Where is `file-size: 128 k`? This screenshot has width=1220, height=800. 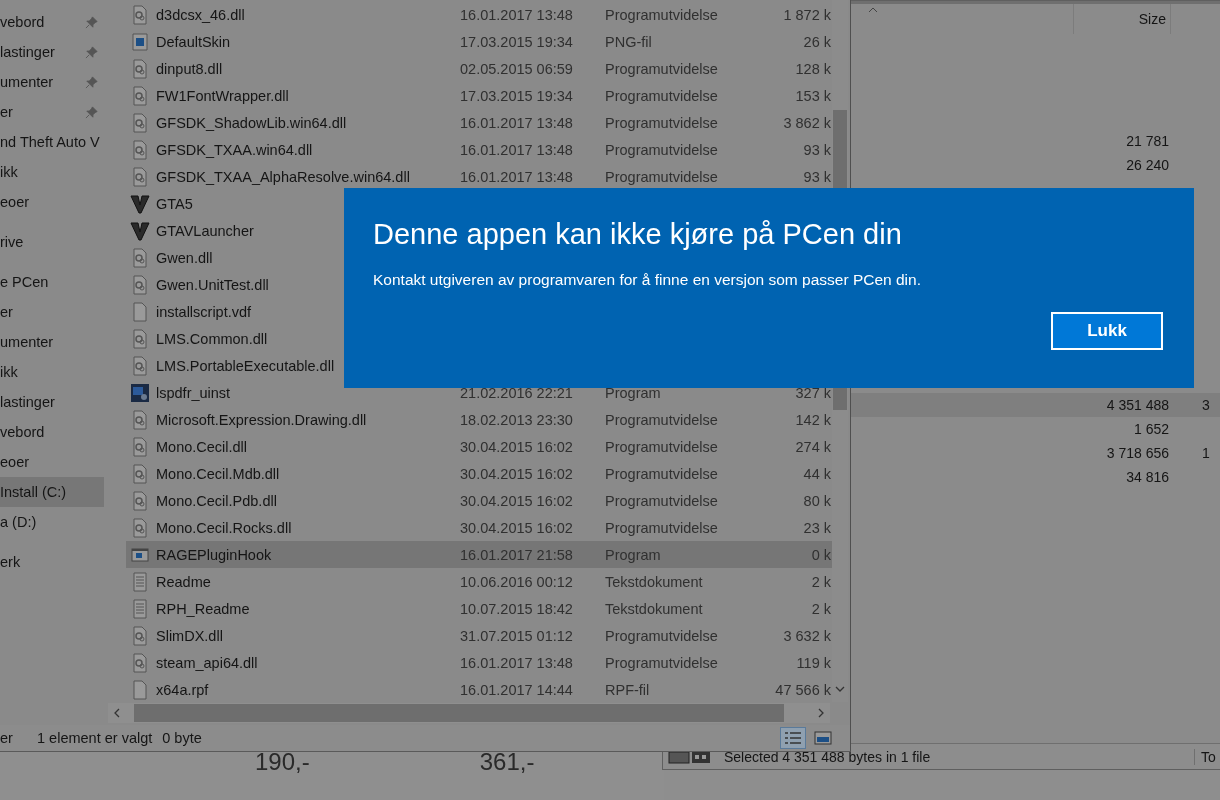
file-size: 128 k is located at coordinates (812, 68).